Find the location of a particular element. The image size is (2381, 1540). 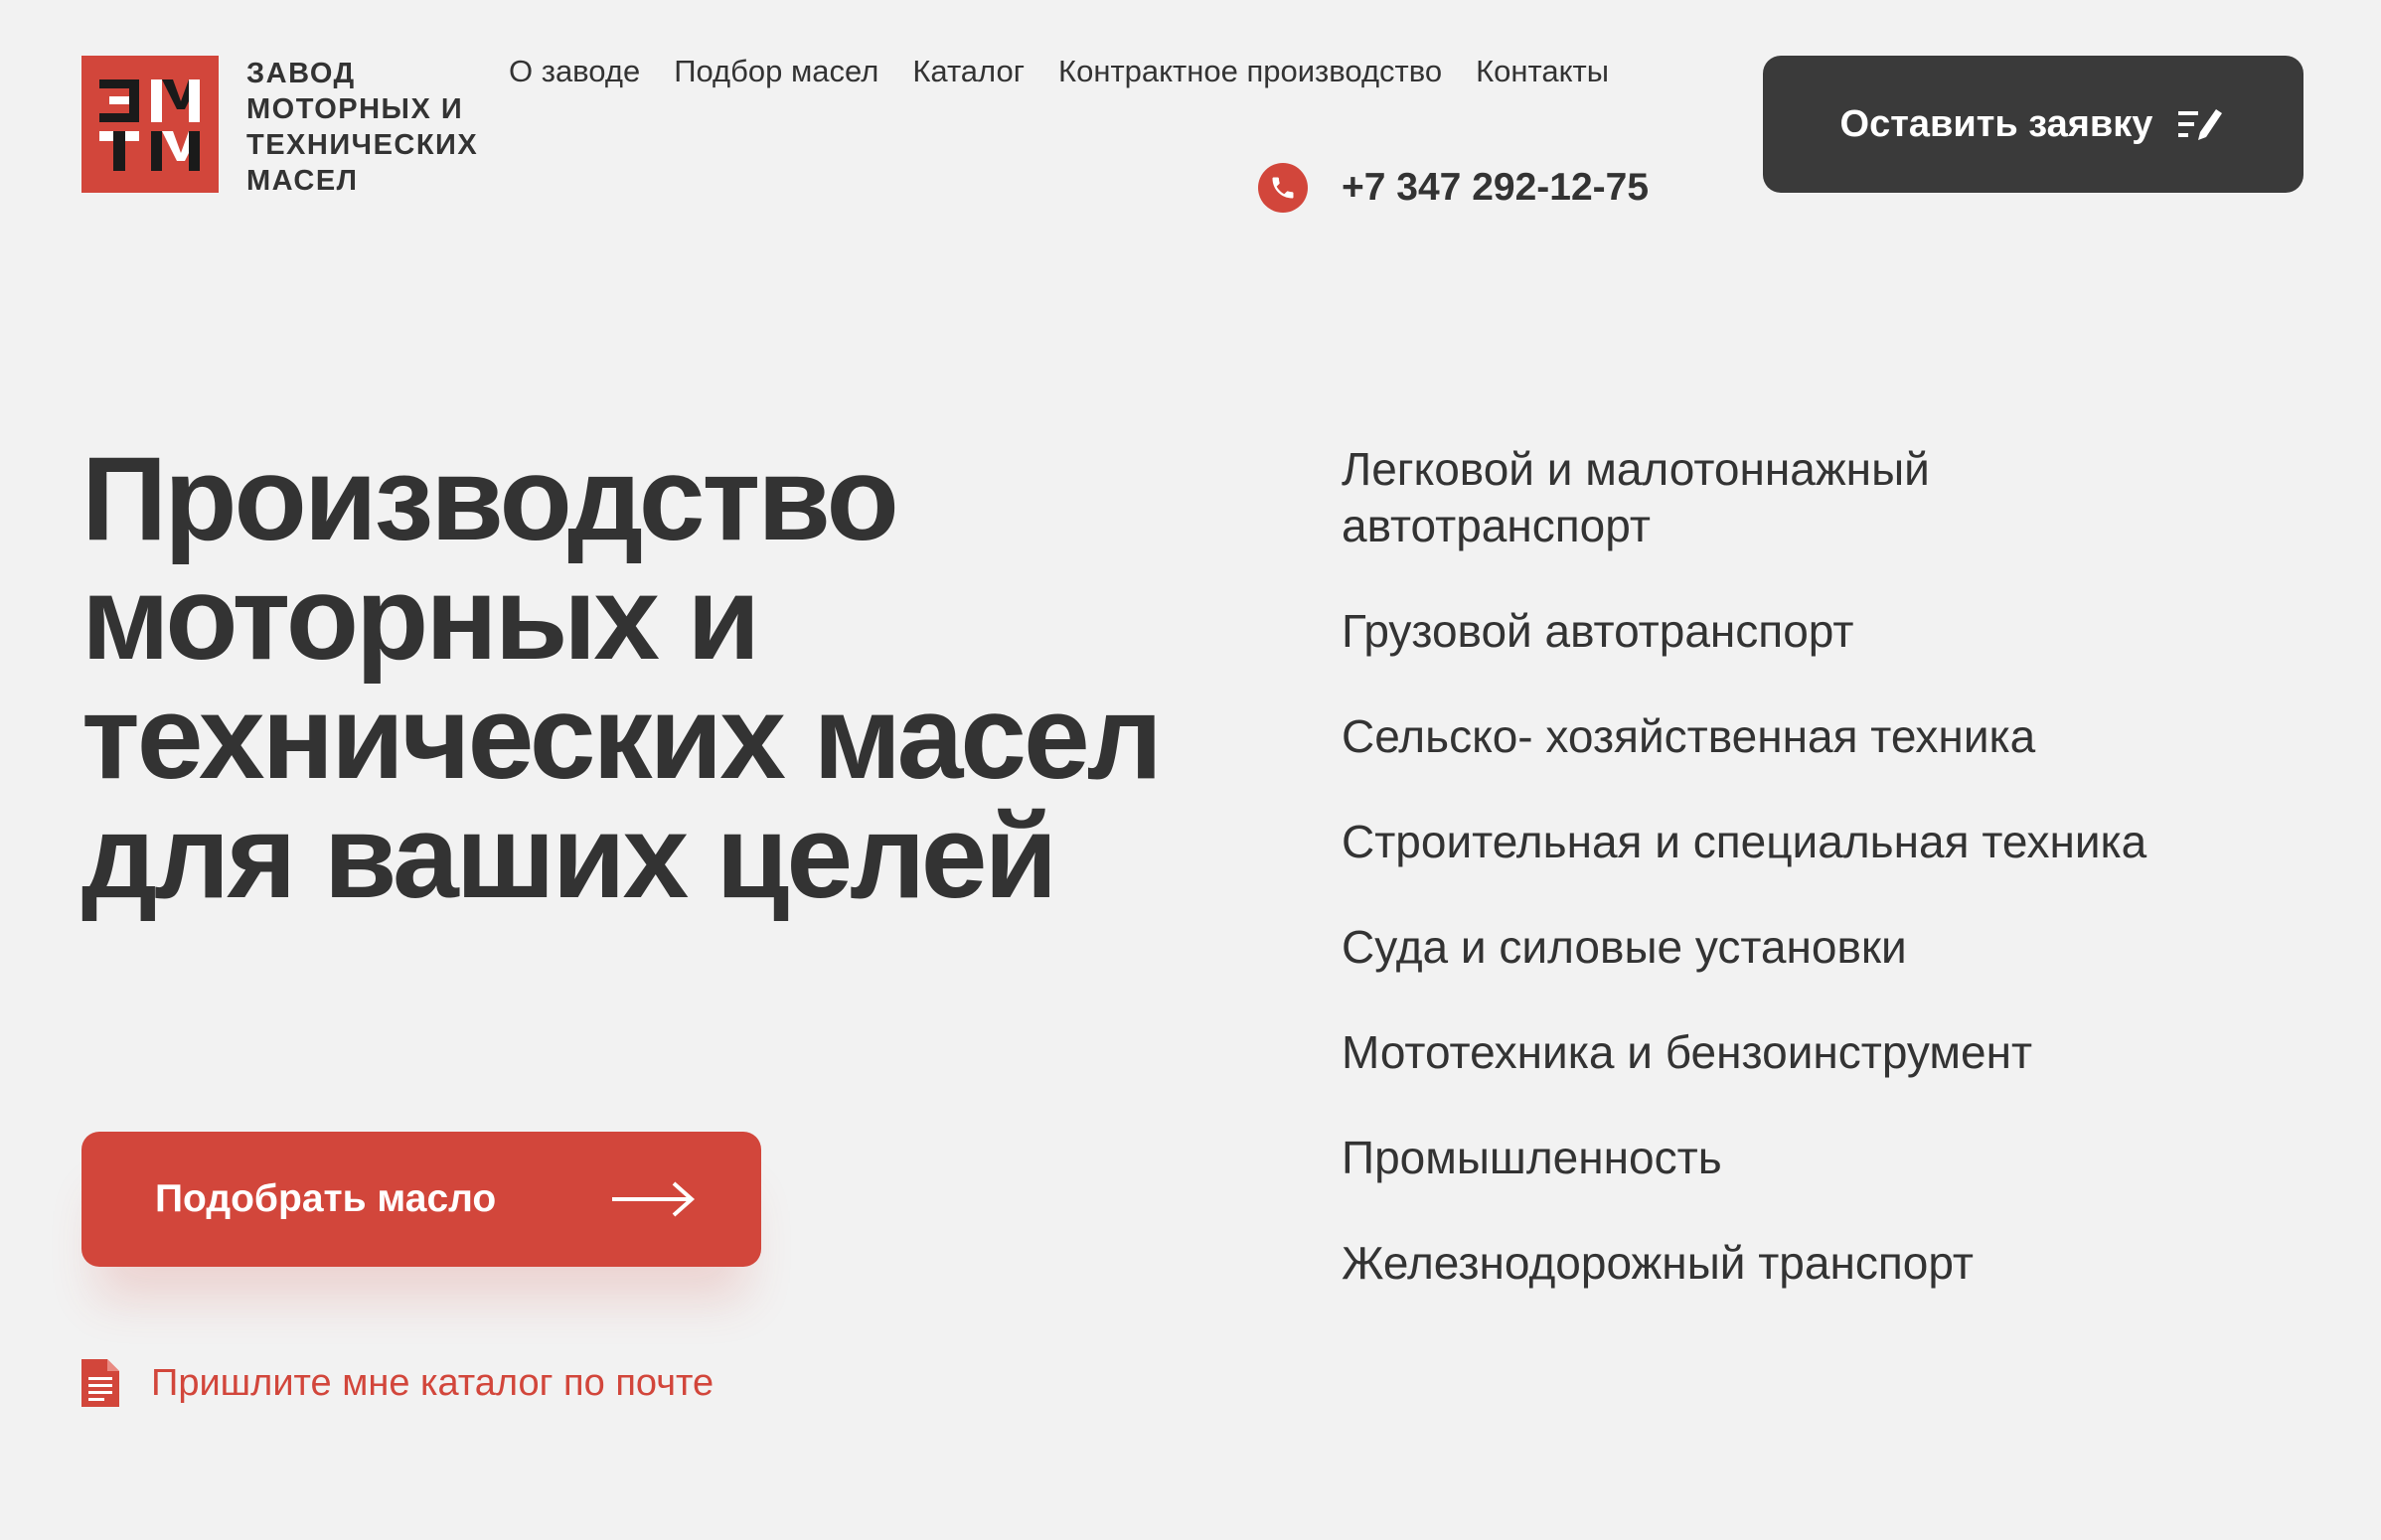

category-moto-petrol-tools: Мототехника и бензоинструмент is located at coordinates (1700, 1052).